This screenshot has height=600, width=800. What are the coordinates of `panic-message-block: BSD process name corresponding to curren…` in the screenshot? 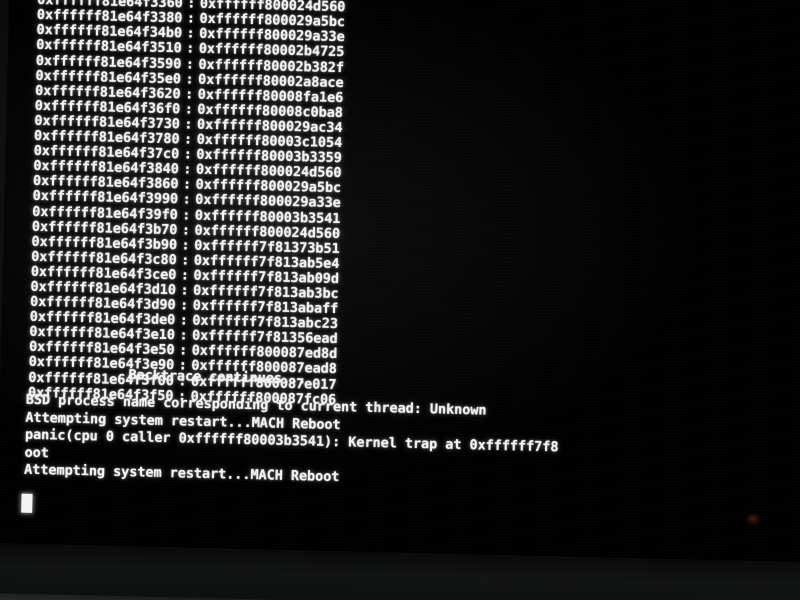 It's located at (291, 442).